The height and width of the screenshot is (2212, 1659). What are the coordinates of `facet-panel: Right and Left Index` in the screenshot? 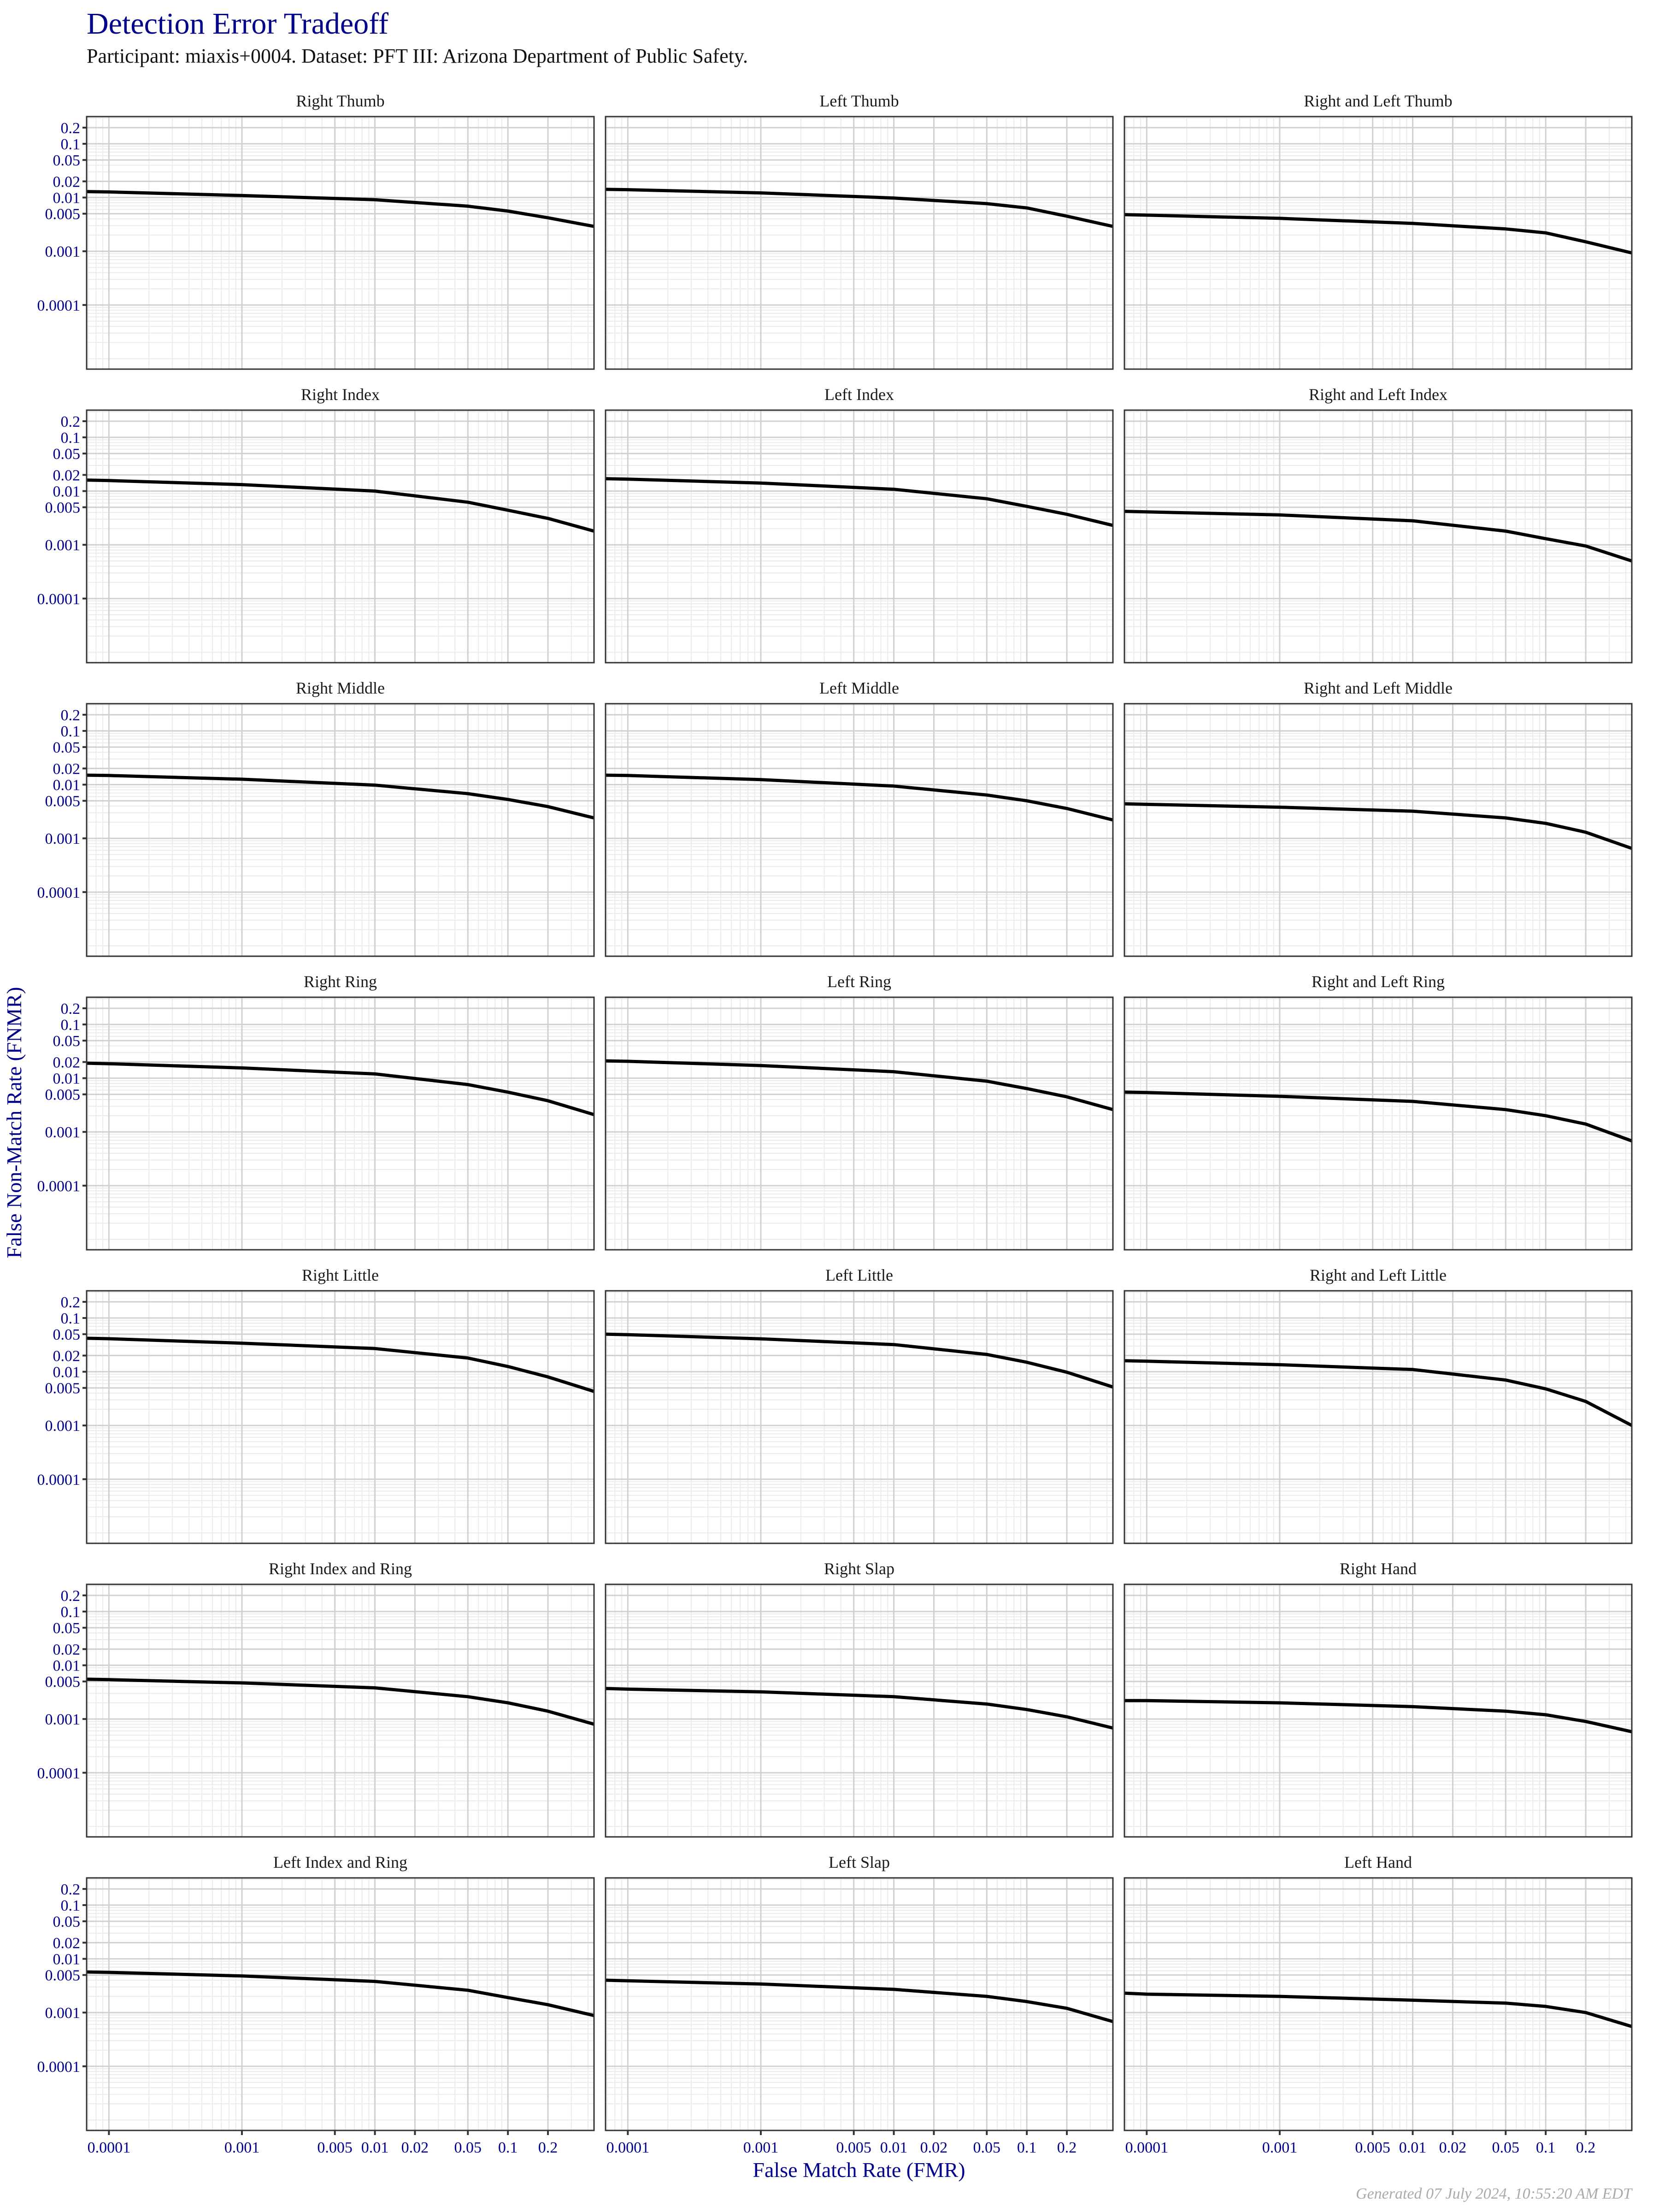 It's located at (1378, 524).